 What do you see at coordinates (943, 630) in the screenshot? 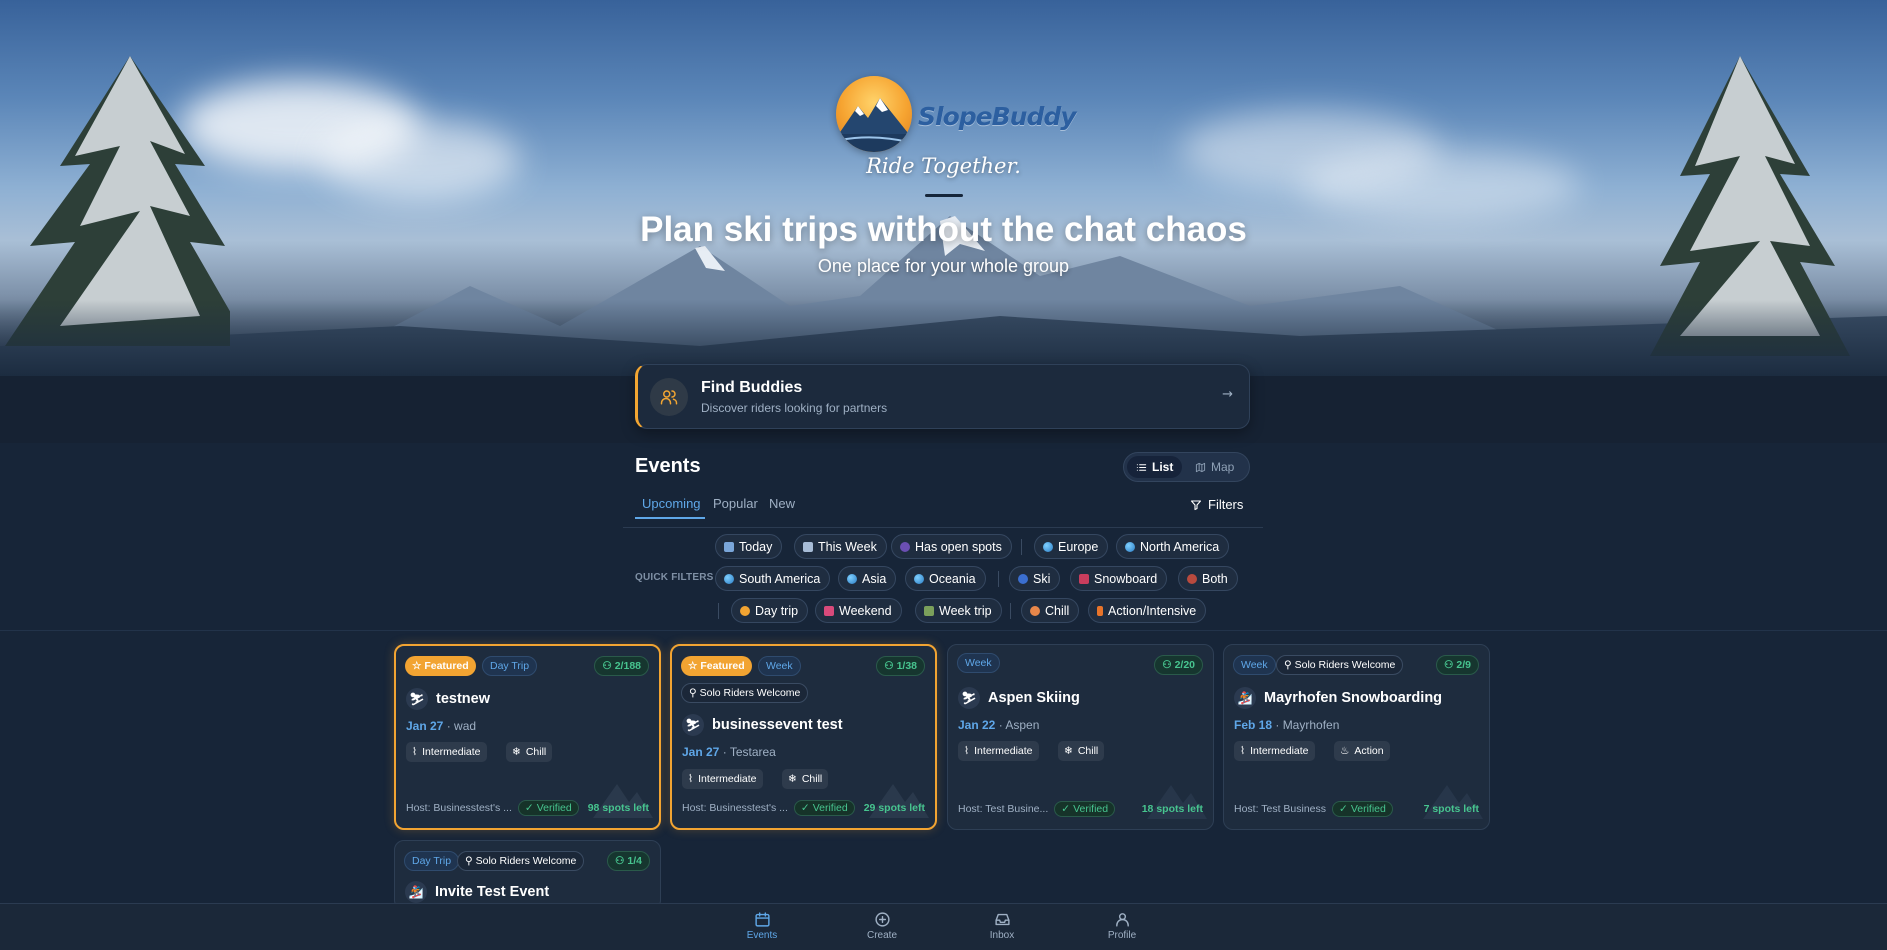
I see `section-divider` at bounding box center [943, 630].